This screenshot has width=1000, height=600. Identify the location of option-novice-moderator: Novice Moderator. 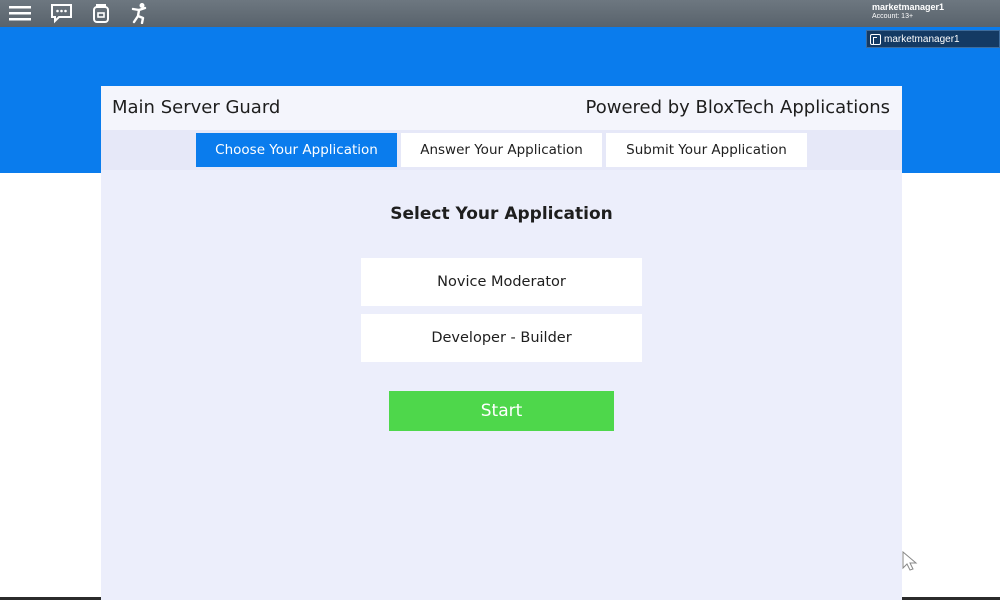
(501, 282).